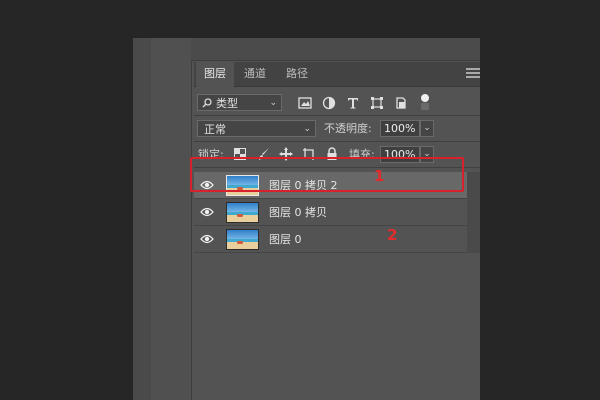 The image size is (600, 400). I want to click on annotation-marker-2: 2, so click(392, 235).